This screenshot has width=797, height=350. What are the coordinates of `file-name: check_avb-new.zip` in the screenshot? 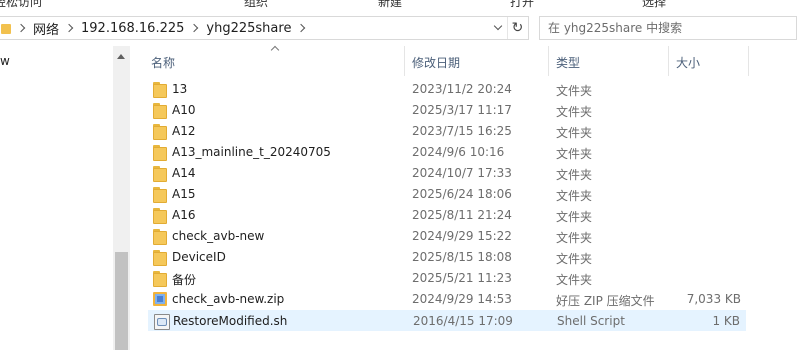 It's located at (228, 299).